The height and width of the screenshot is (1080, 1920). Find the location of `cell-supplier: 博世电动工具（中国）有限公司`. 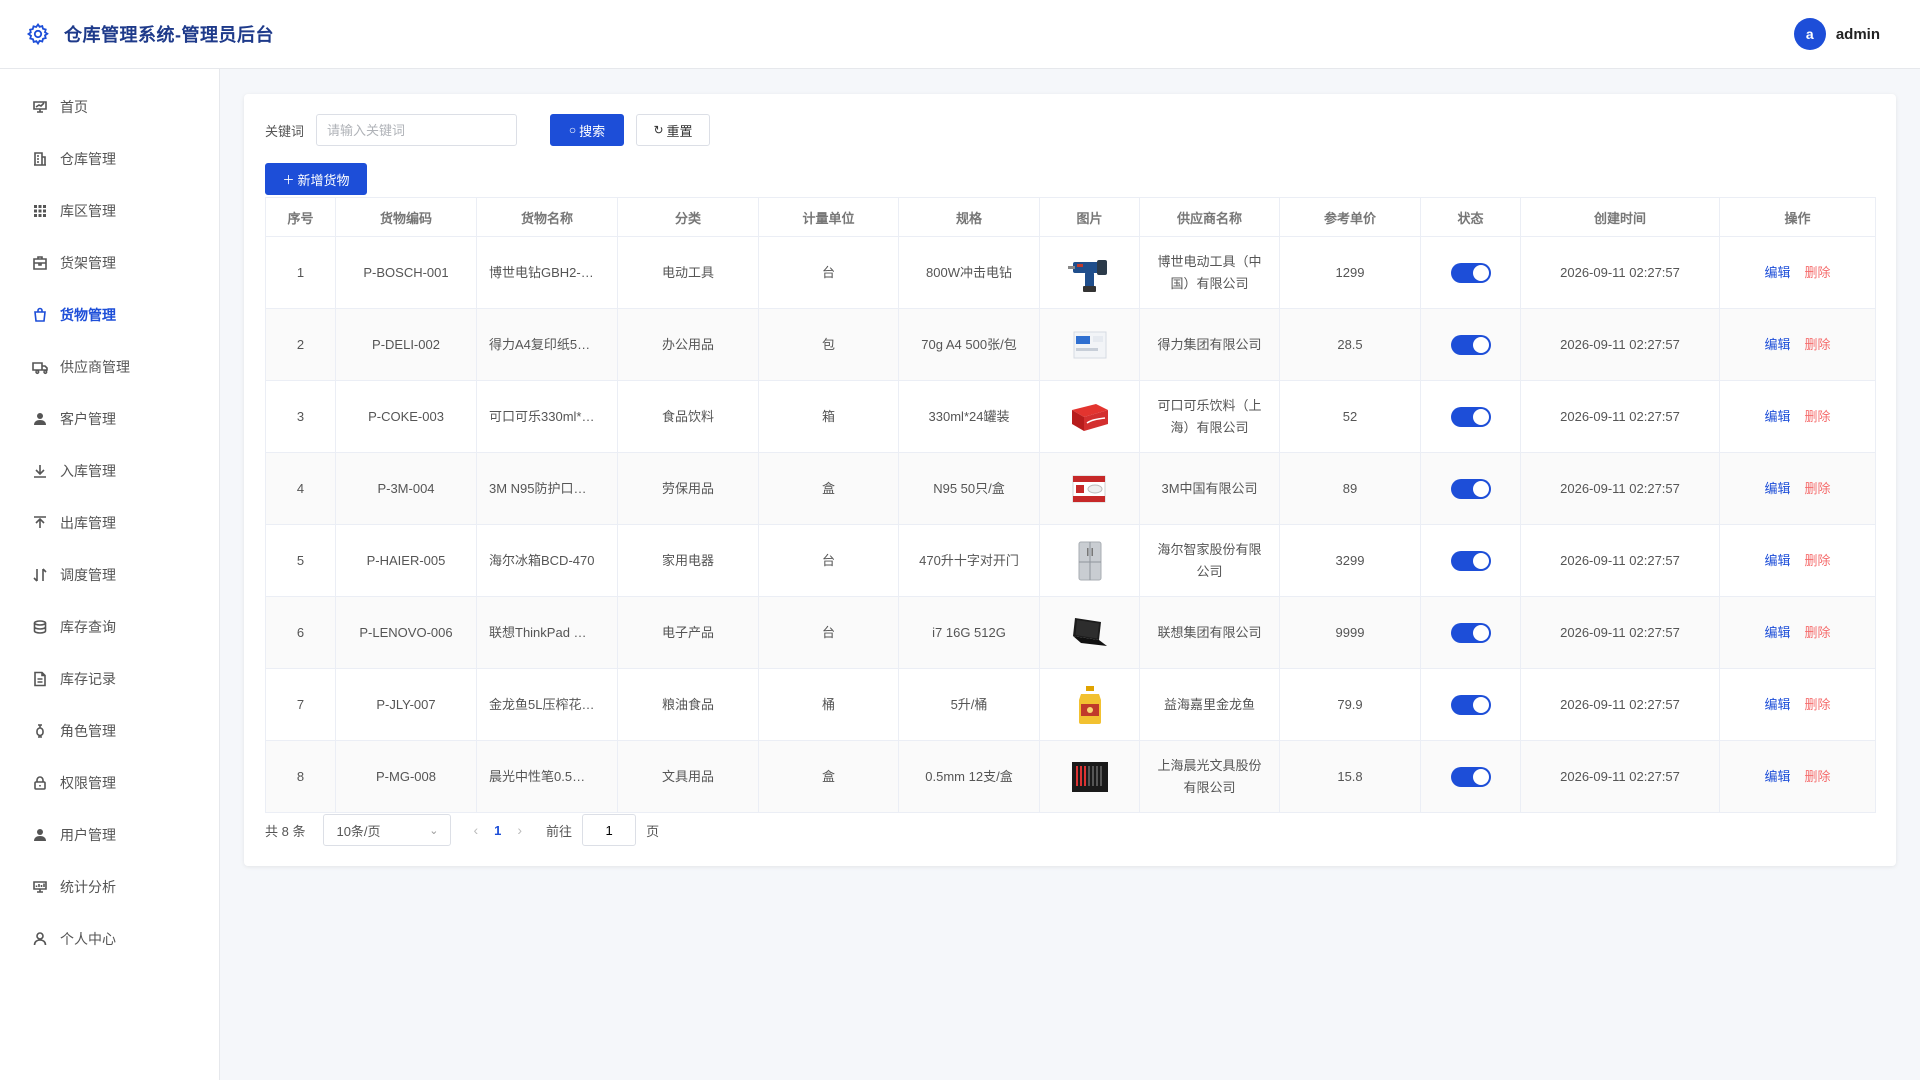

cell-supplier: 博世电动工具（中国）有限公司 is located at coordinates (1209, 272).